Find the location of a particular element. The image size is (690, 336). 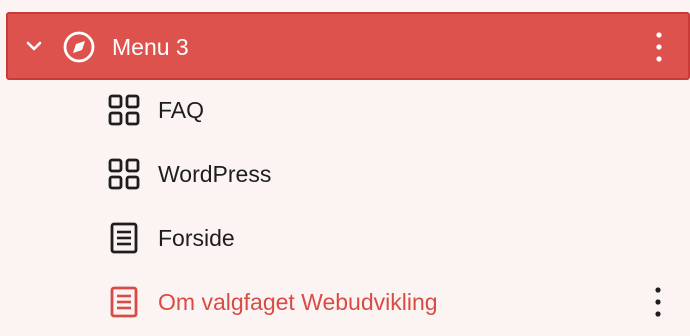

list-item-label: WordPress is located at coordinates (215, 174).